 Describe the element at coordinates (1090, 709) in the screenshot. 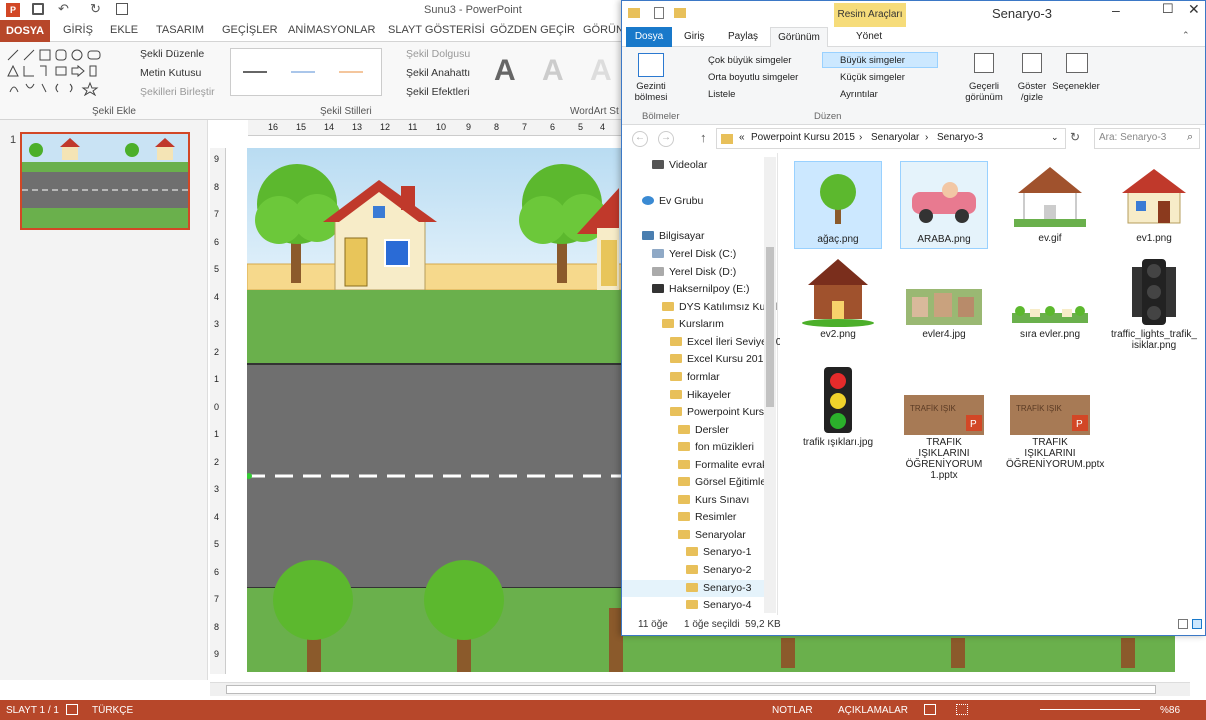

I see `zoom-slider` at that location.